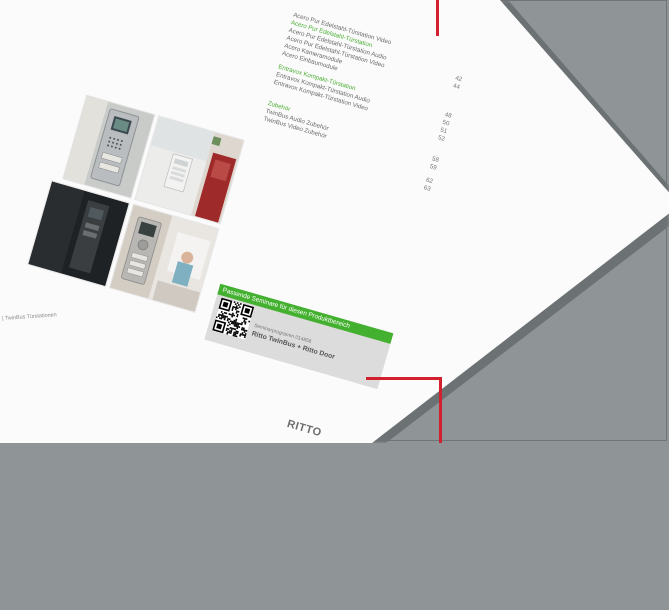 The height and width of the screenshot is (610, 669). Describe the element at coordinates (441, 138) in the screenshot. I see `toc-page-number: 52` at that location.